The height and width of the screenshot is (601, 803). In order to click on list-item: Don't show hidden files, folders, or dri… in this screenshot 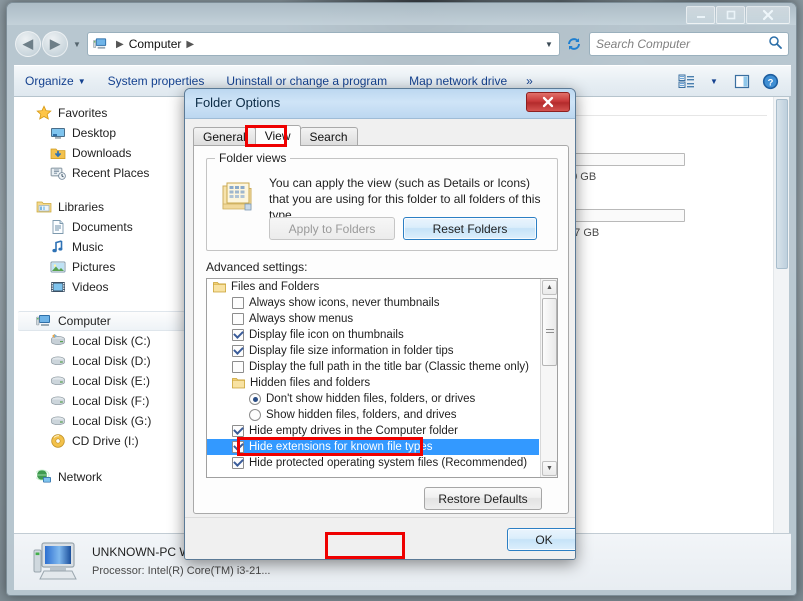, I will do `click(373, 399)`.